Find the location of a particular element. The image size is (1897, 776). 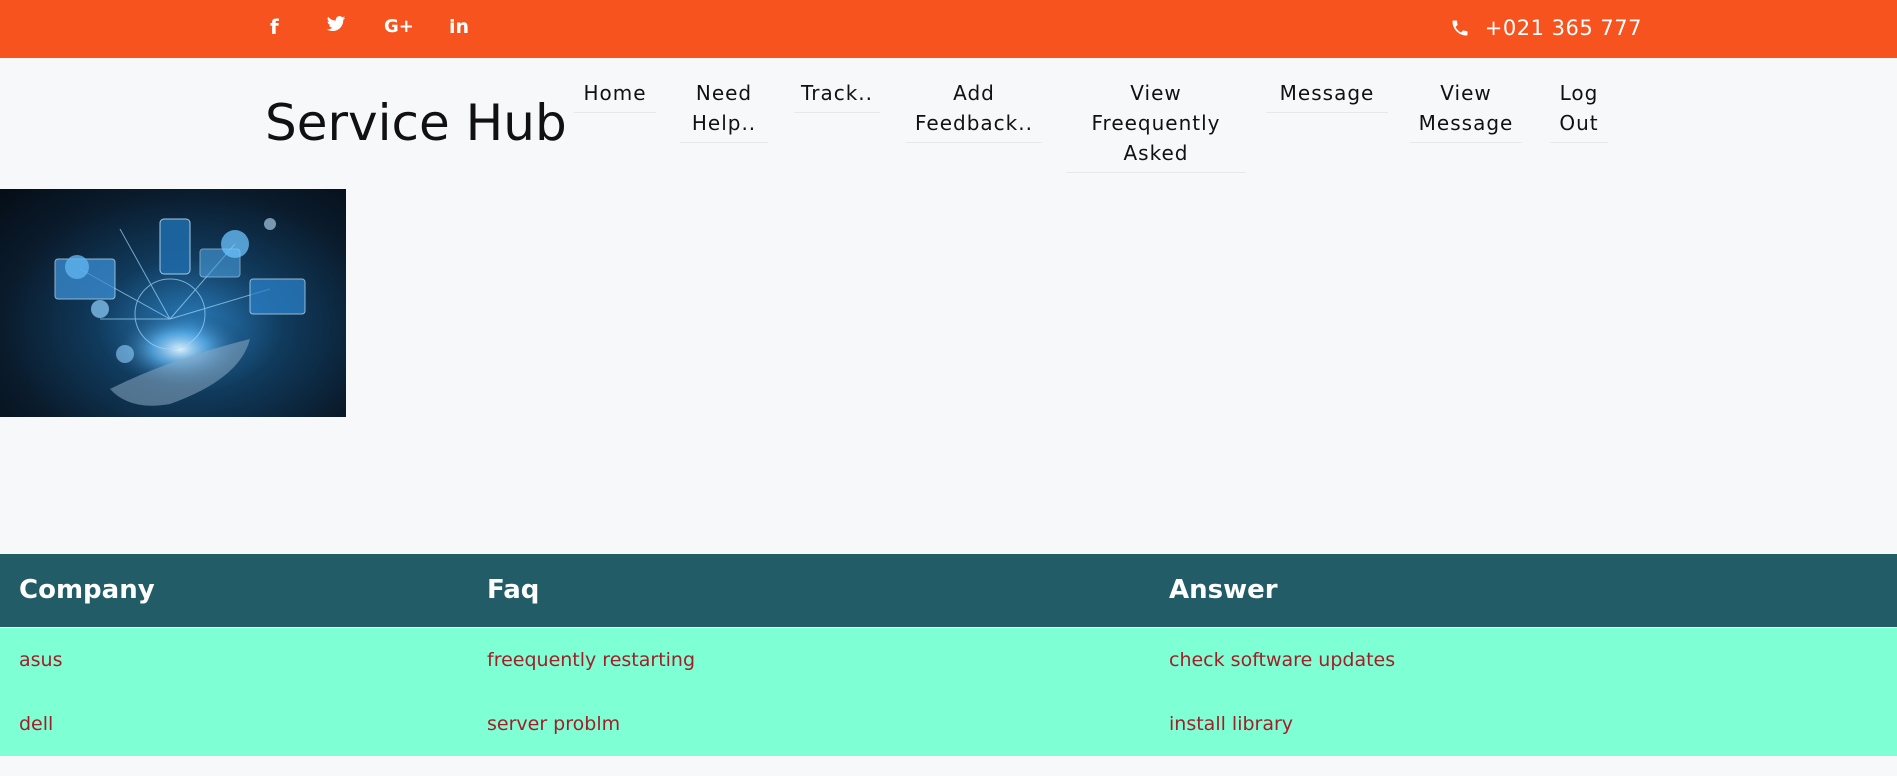

nav-need-help: Need Help.. is located at coordinates (724, 110).